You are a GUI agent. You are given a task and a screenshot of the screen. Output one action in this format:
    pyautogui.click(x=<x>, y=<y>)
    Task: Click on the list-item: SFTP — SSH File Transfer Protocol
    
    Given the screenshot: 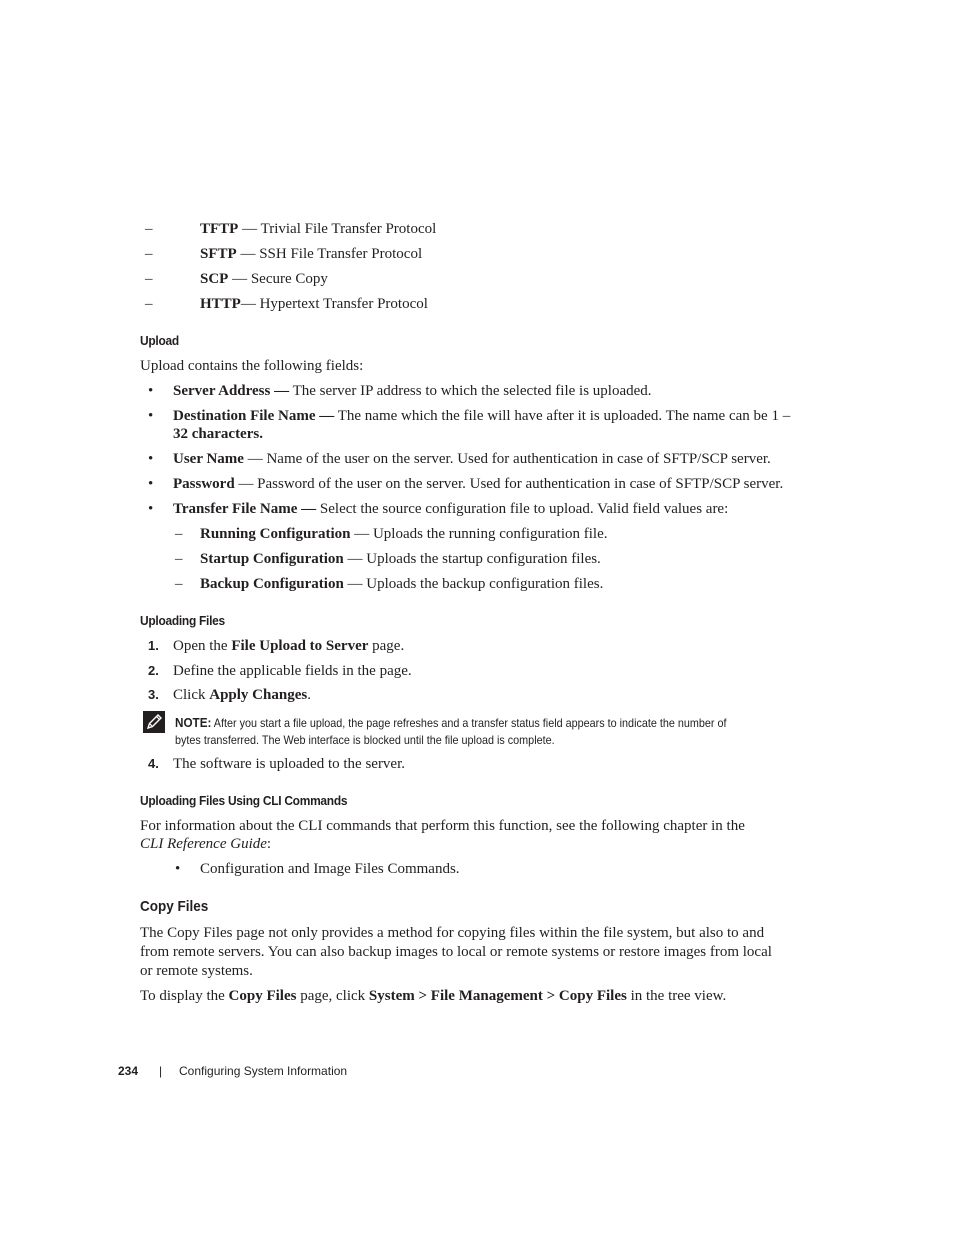 What is the action you would take?
    pyautogui.click(x=311, y=254)
    